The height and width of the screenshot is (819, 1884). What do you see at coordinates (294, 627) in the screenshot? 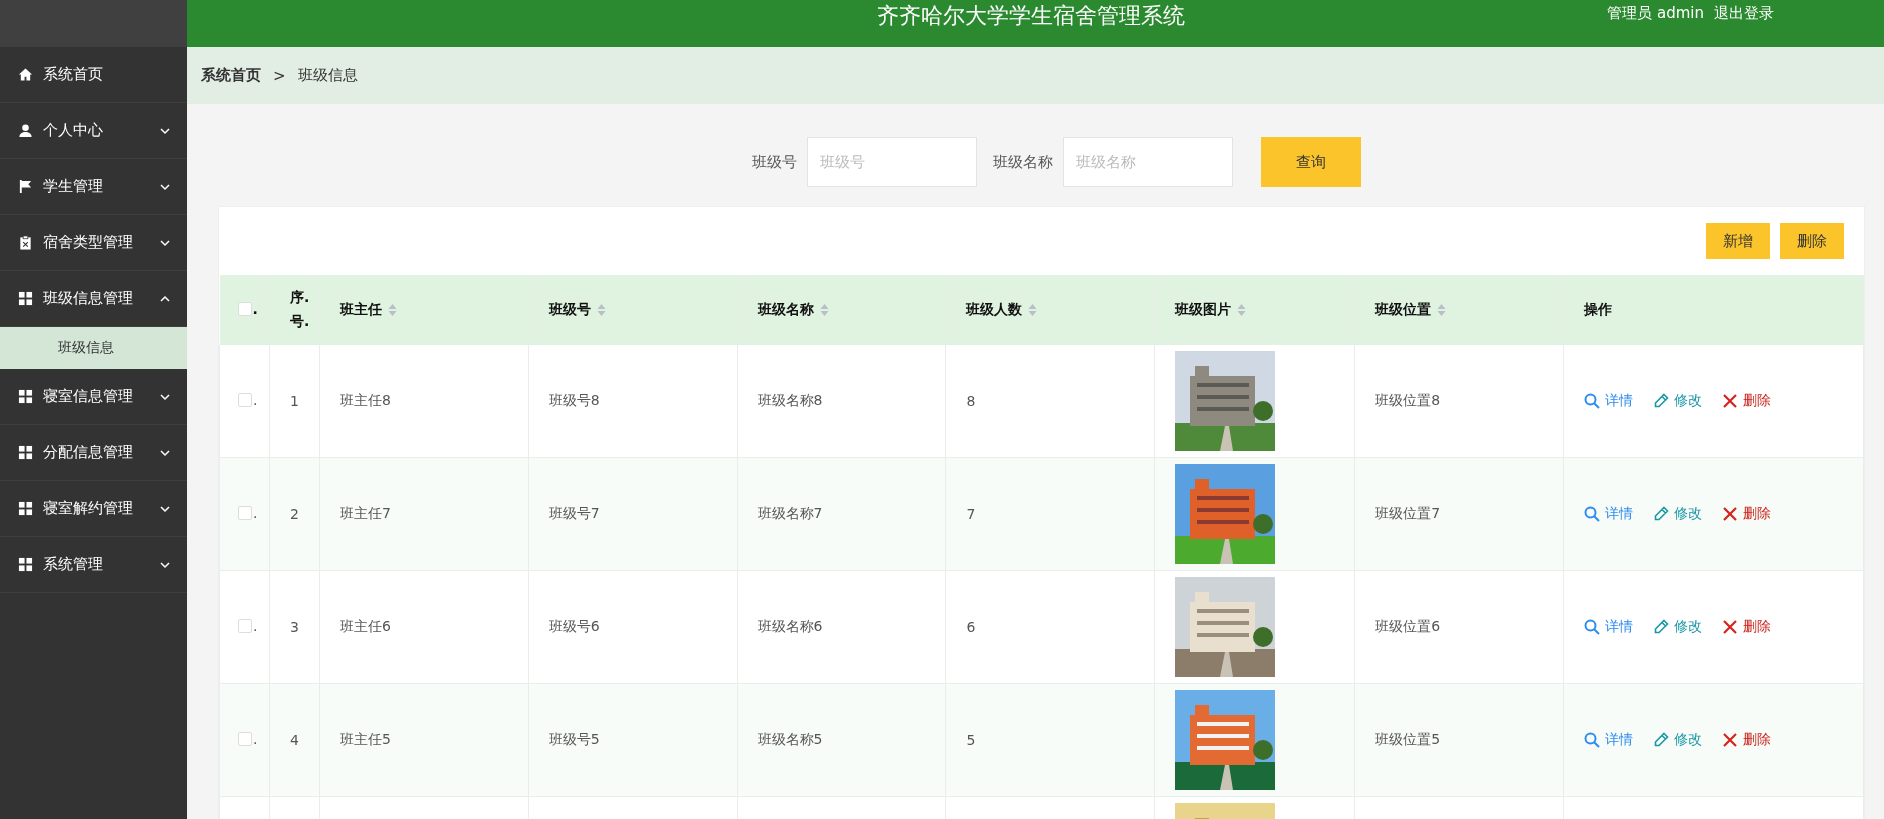
I see `table-cell: 3` at bounding box center [294, 627].